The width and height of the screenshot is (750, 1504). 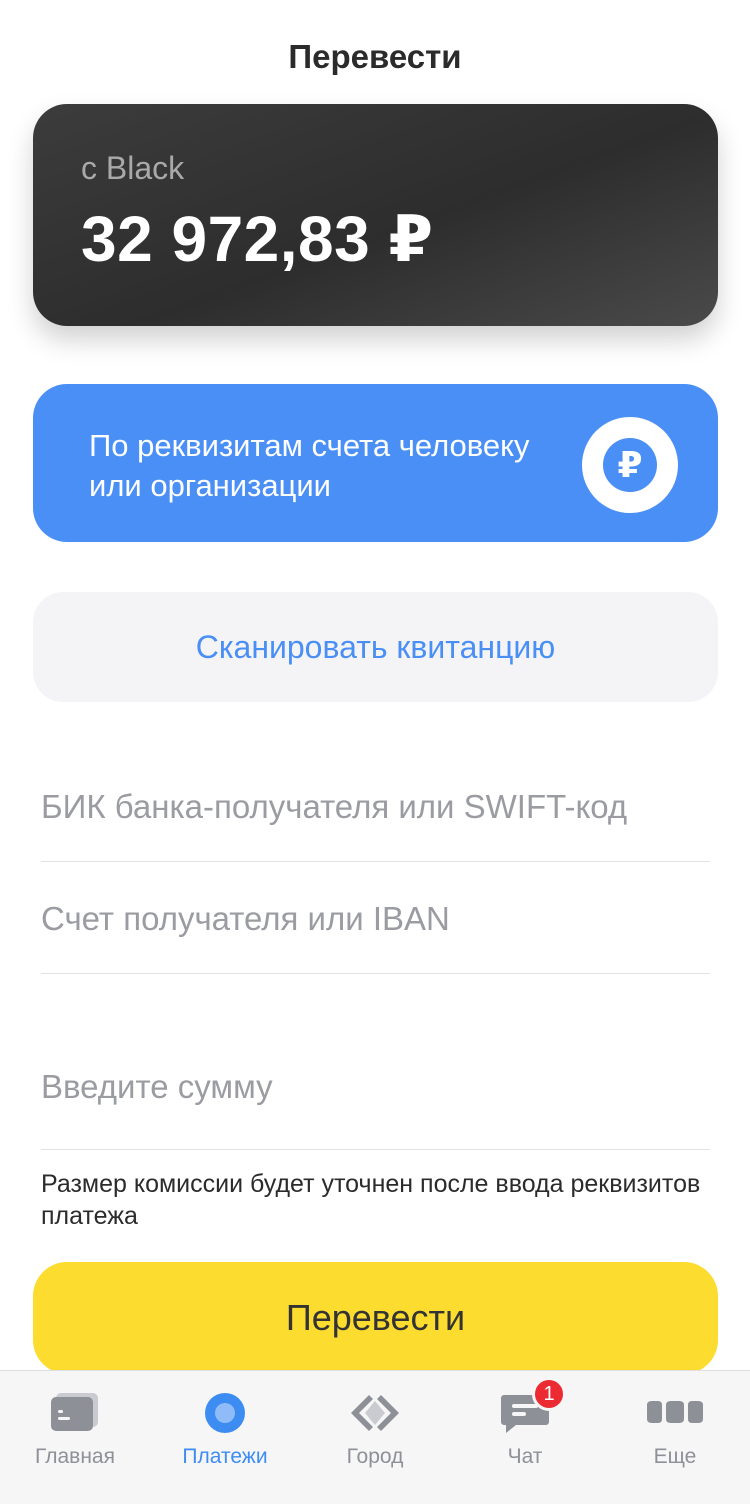 What do you see at coordinates (375, 647) in the screenshot?
I see `scan-receipt-button: Сканировать квитанцию` at bounding box center [375, 647].